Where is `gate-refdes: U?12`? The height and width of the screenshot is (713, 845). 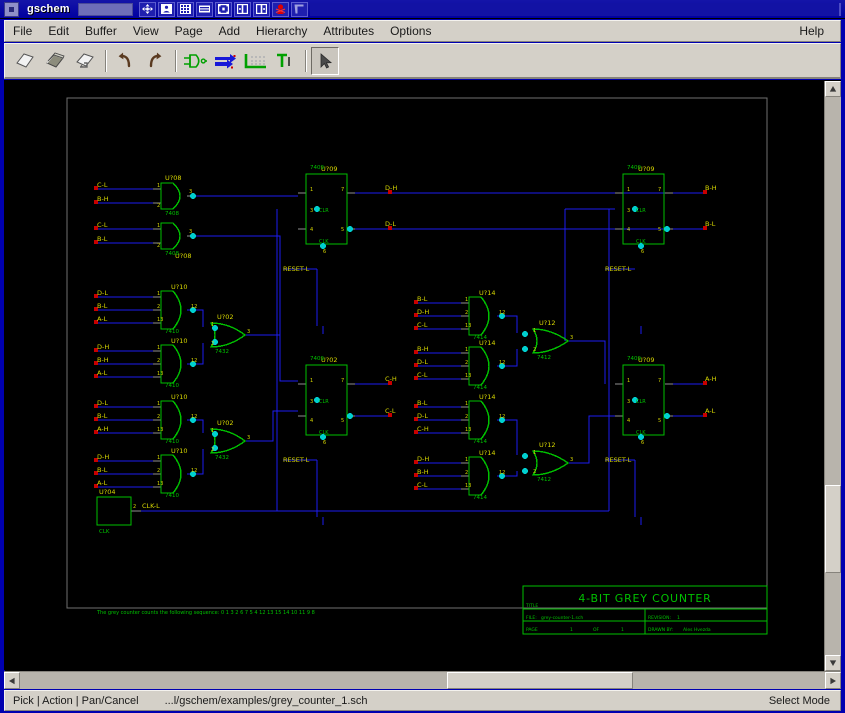
gate-refdes: U?12 is located at coordinates (547, 445).